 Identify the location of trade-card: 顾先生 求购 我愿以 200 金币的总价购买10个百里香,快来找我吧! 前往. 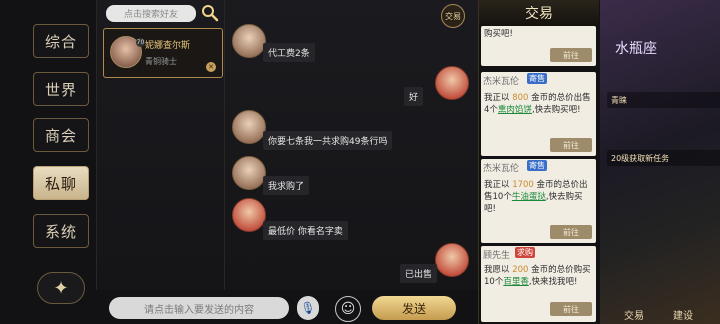
(538, 284).